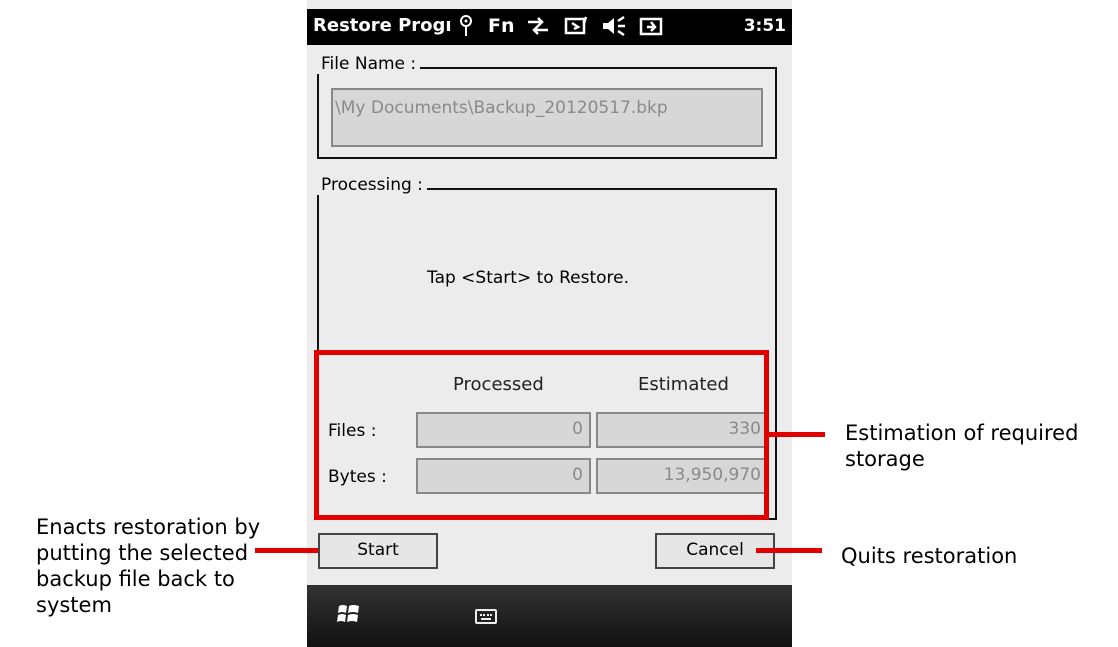 Image resolution: width=1118 pixels, height=647 pixels. I want to click on callout-line-estimation, so click(797, 434).